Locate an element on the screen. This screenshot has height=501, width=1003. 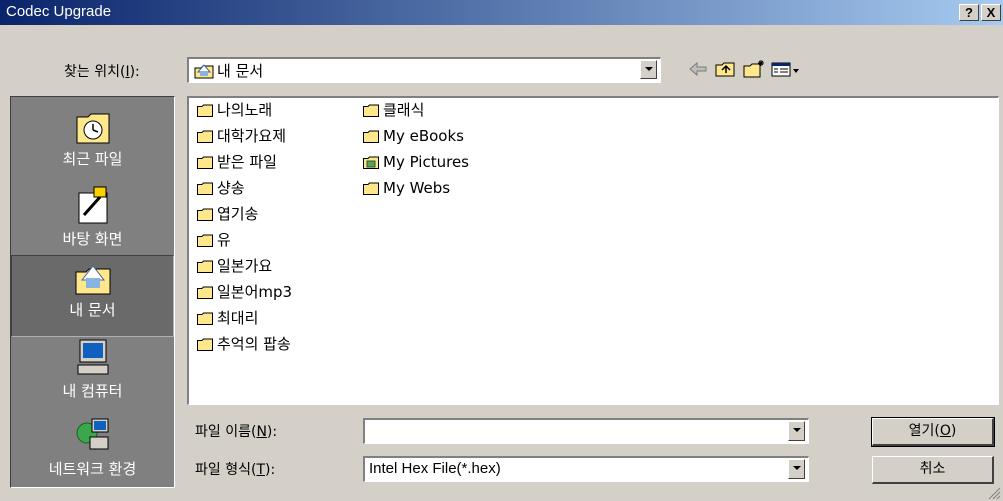
filename-dropdown-button is located at coordinates (796, 431).